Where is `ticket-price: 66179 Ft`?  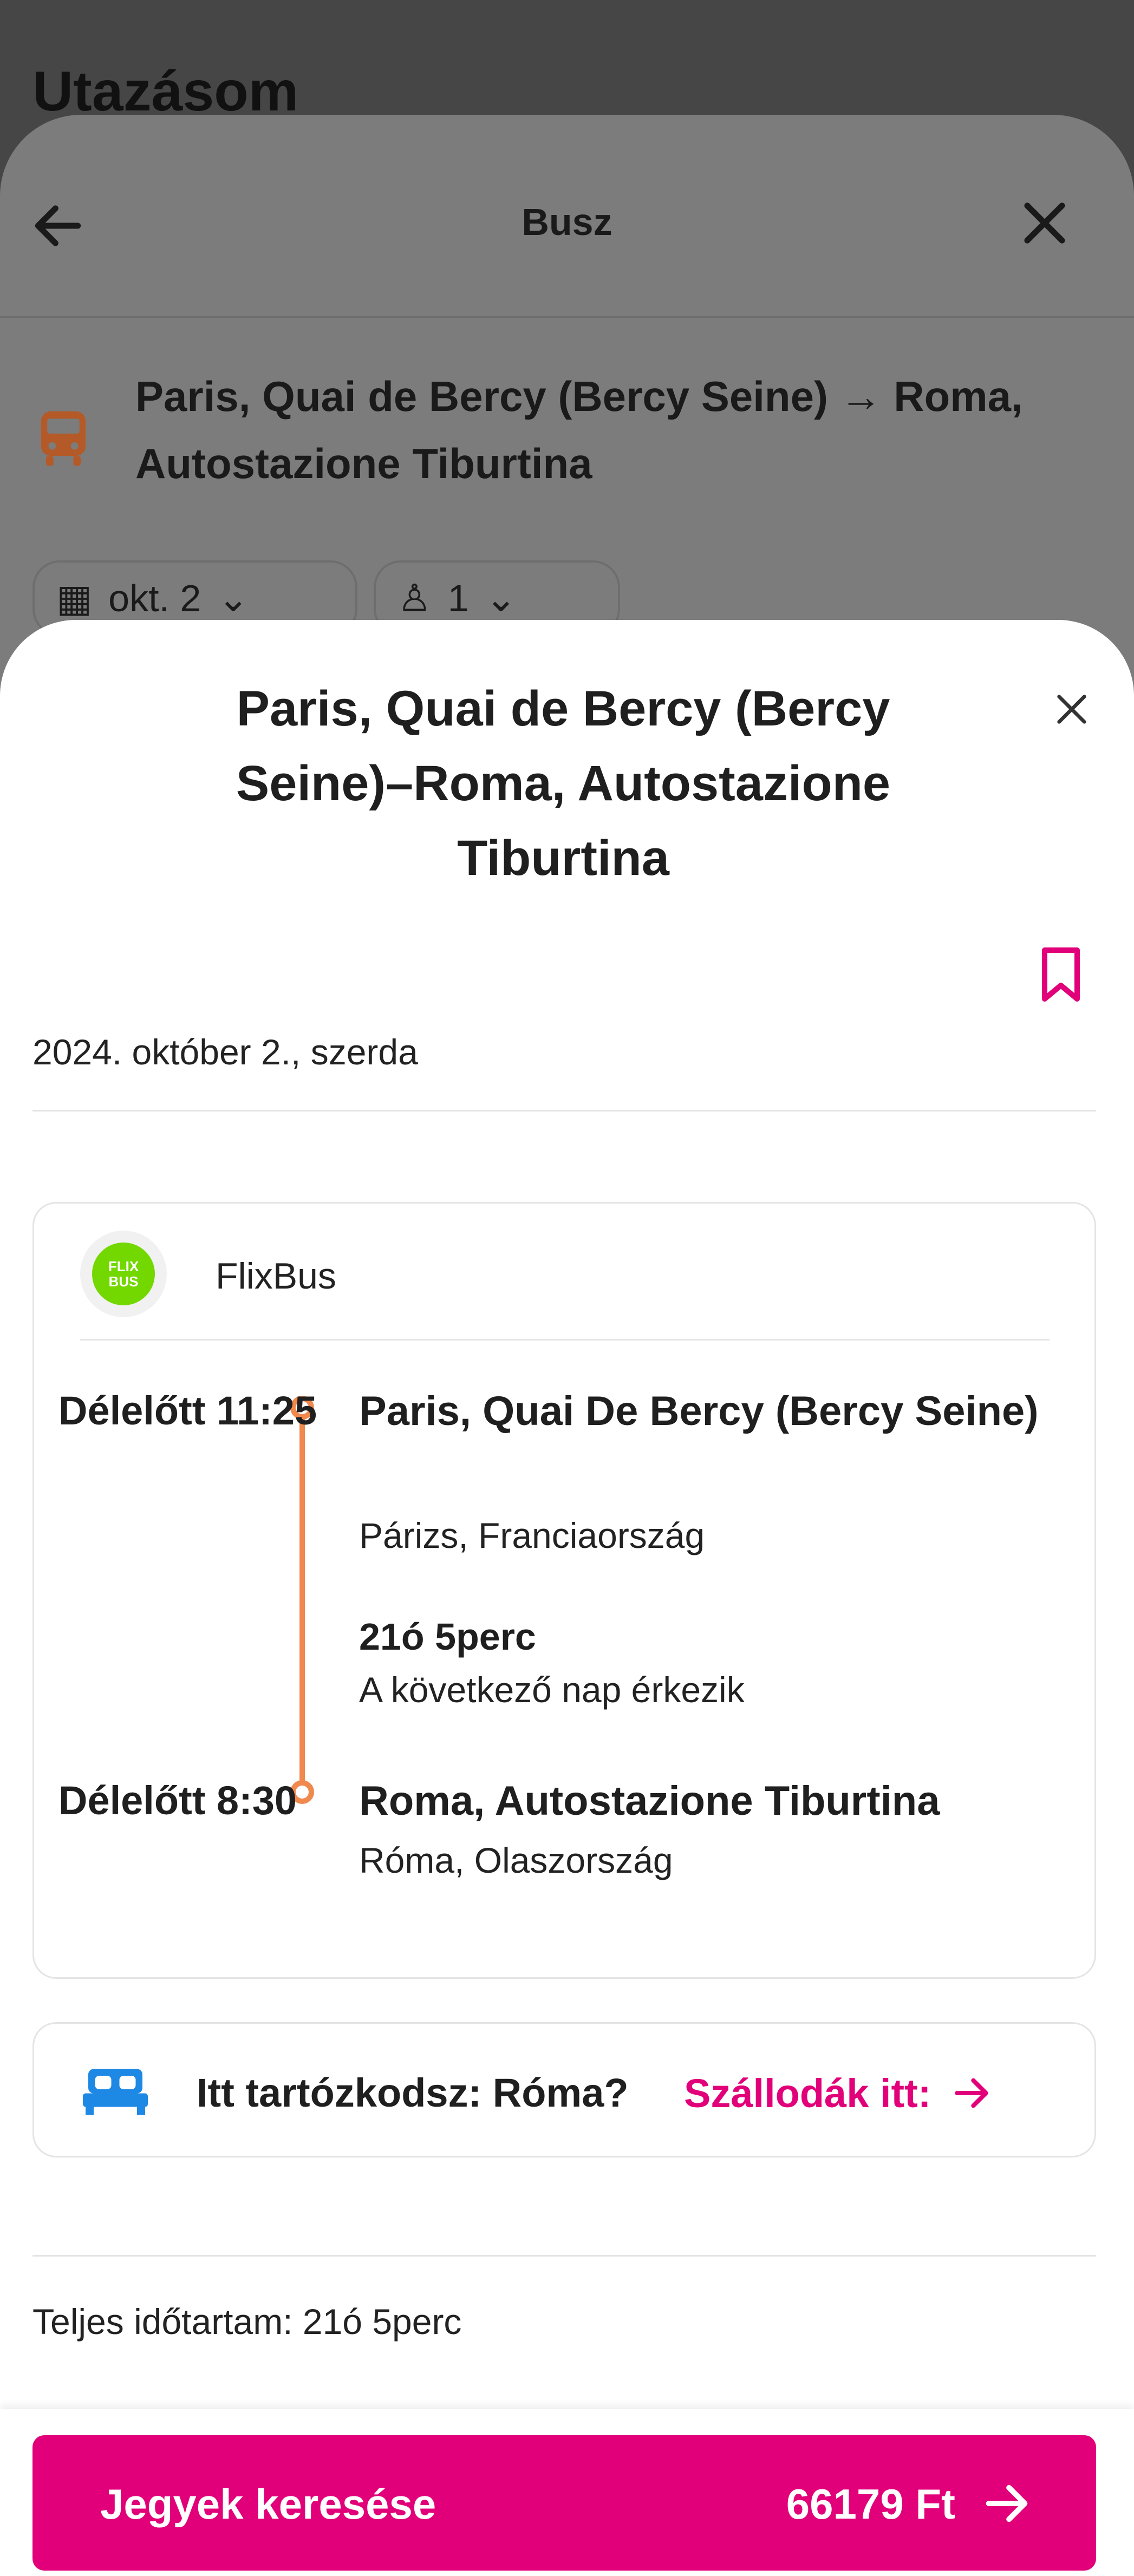 ticket-price: 66179 Ft is located at coordinates (870, 2504).